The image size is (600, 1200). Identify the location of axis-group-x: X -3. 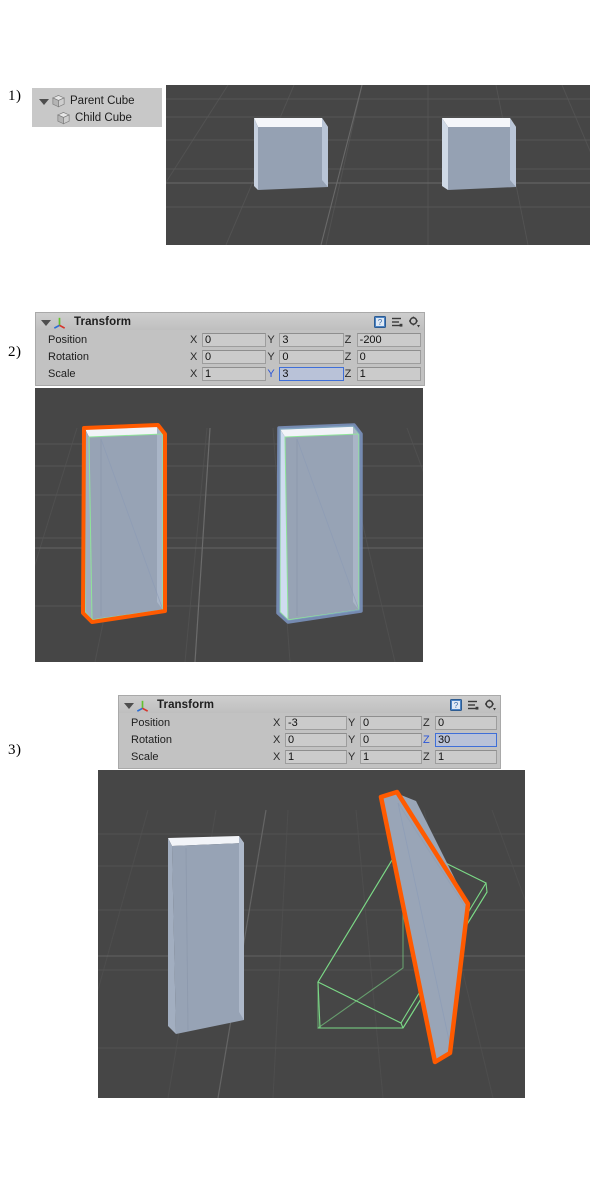
(309, 722).